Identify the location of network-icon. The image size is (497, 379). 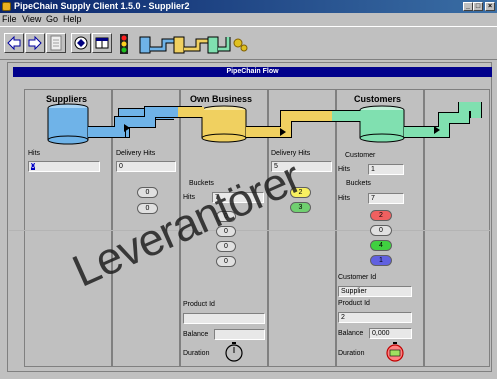
(81, 43).